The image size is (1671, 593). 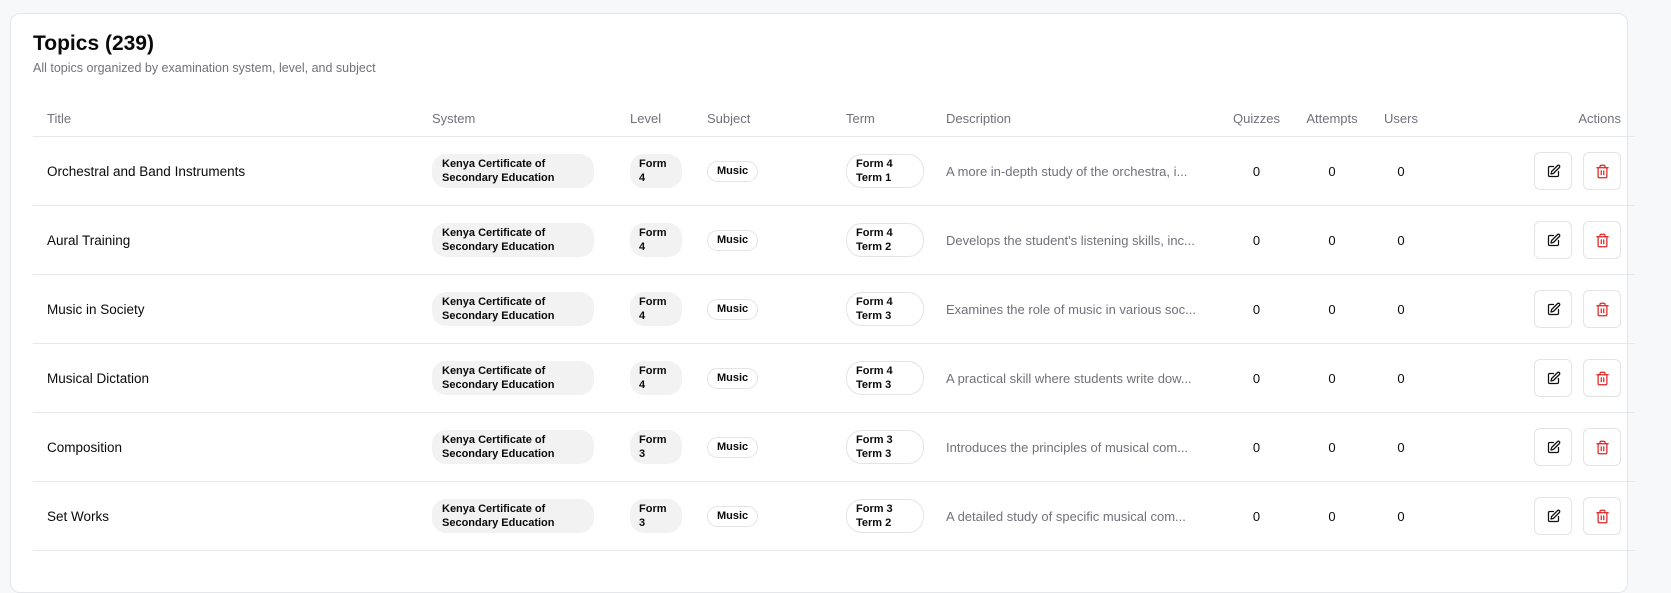 What do you see at coordinates (668, 119) in the screenshot?
I see `column-header-level: Level` at bounding box center [668, 119].